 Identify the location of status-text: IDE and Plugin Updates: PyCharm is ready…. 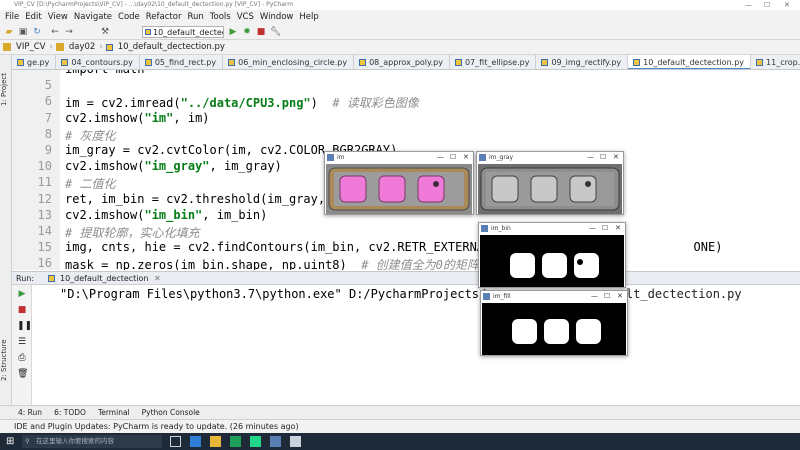
(156, 426).